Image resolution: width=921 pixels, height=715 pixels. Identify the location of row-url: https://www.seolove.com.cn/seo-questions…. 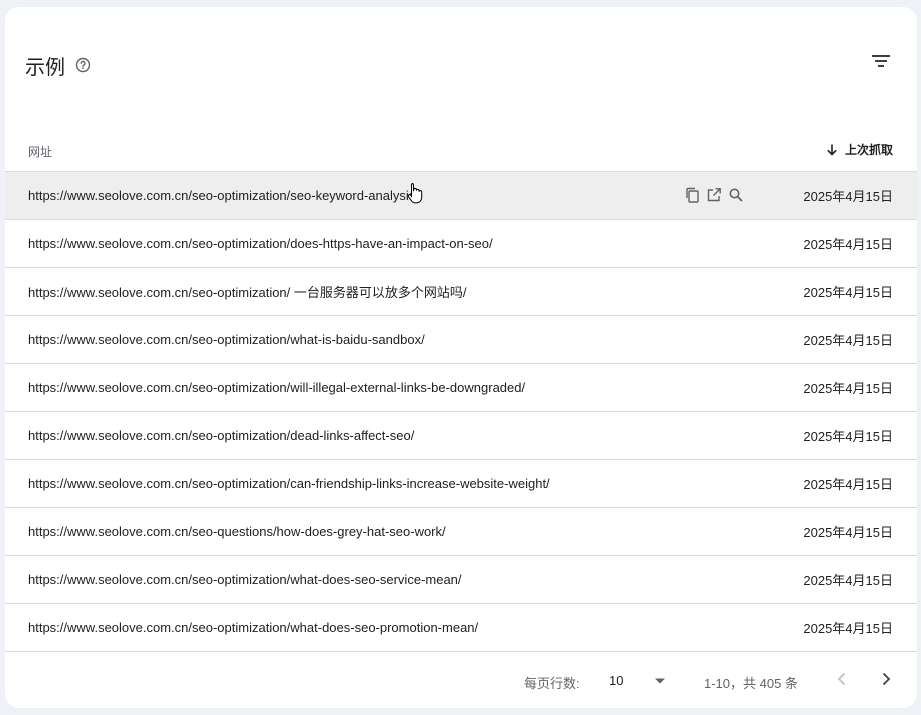
(237, 531).